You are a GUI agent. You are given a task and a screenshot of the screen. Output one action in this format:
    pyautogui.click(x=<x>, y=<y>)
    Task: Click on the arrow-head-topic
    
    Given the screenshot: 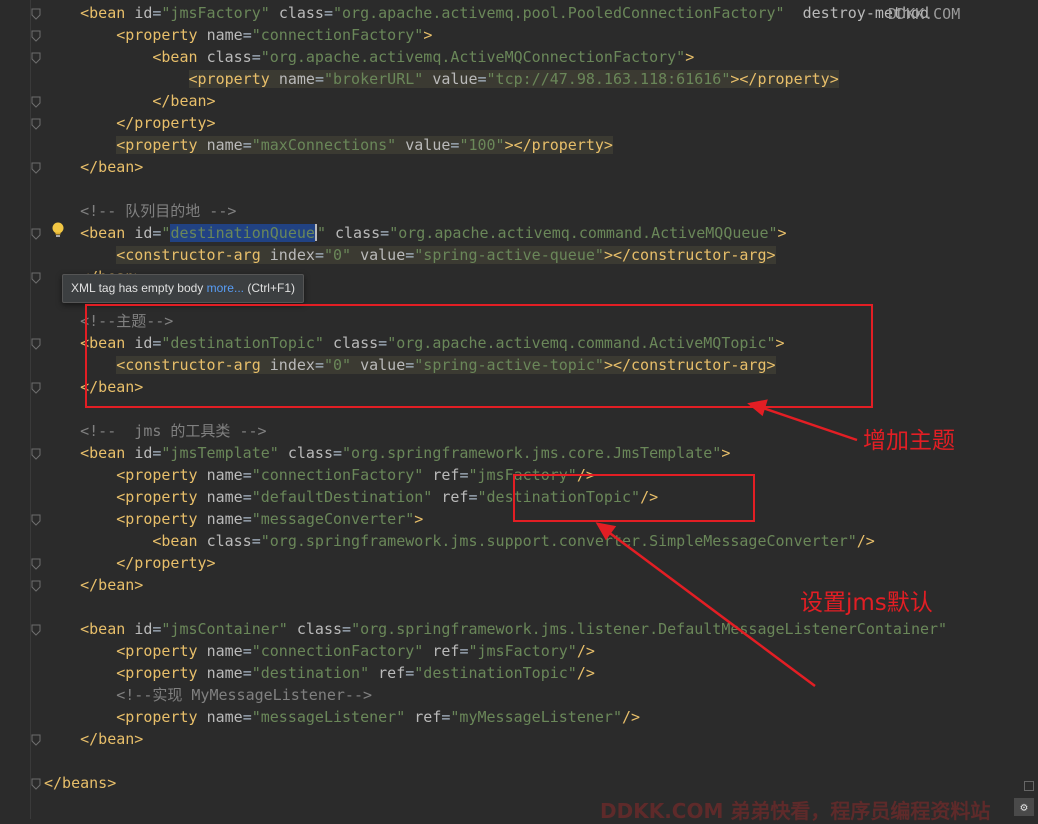 What is the action you would take?
    pyautogui.click(x=757, y=408)
    